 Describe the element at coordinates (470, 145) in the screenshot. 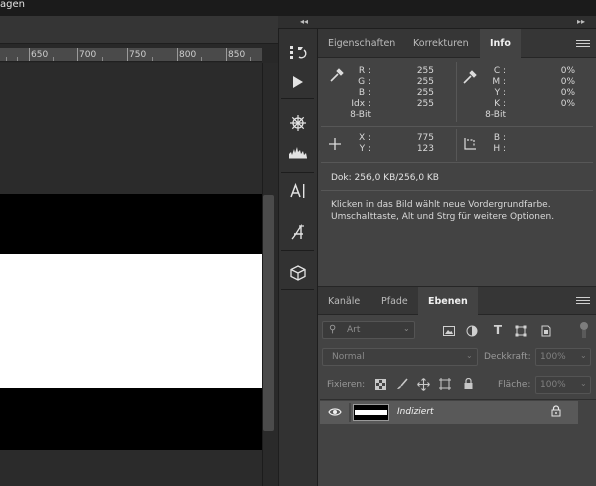

I see `selection-size-icon` at that location.